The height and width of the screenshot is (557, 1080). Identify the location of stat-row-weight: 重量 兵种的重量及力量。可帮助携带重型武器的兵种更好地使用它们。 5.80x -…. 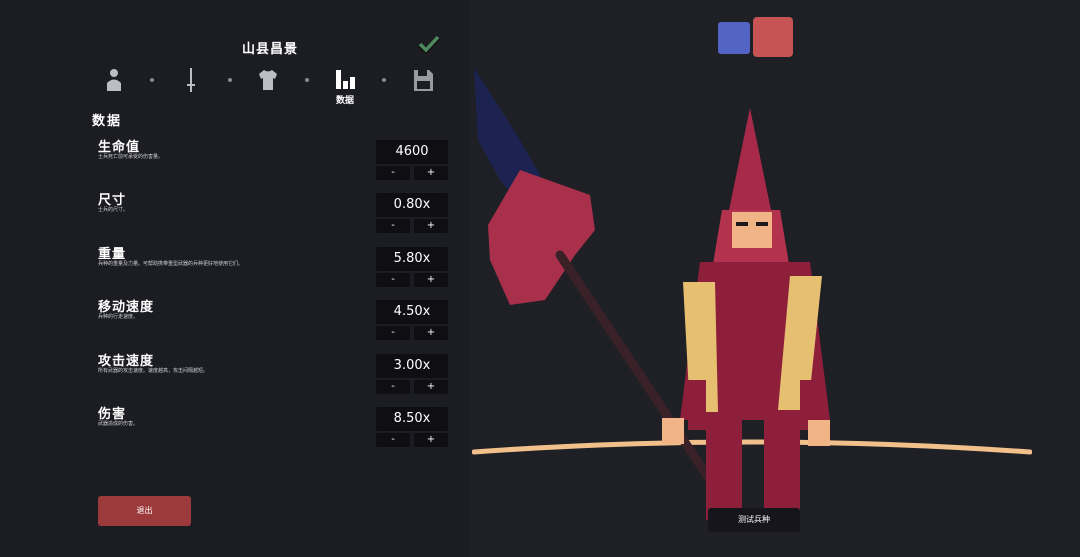
(278, 270).